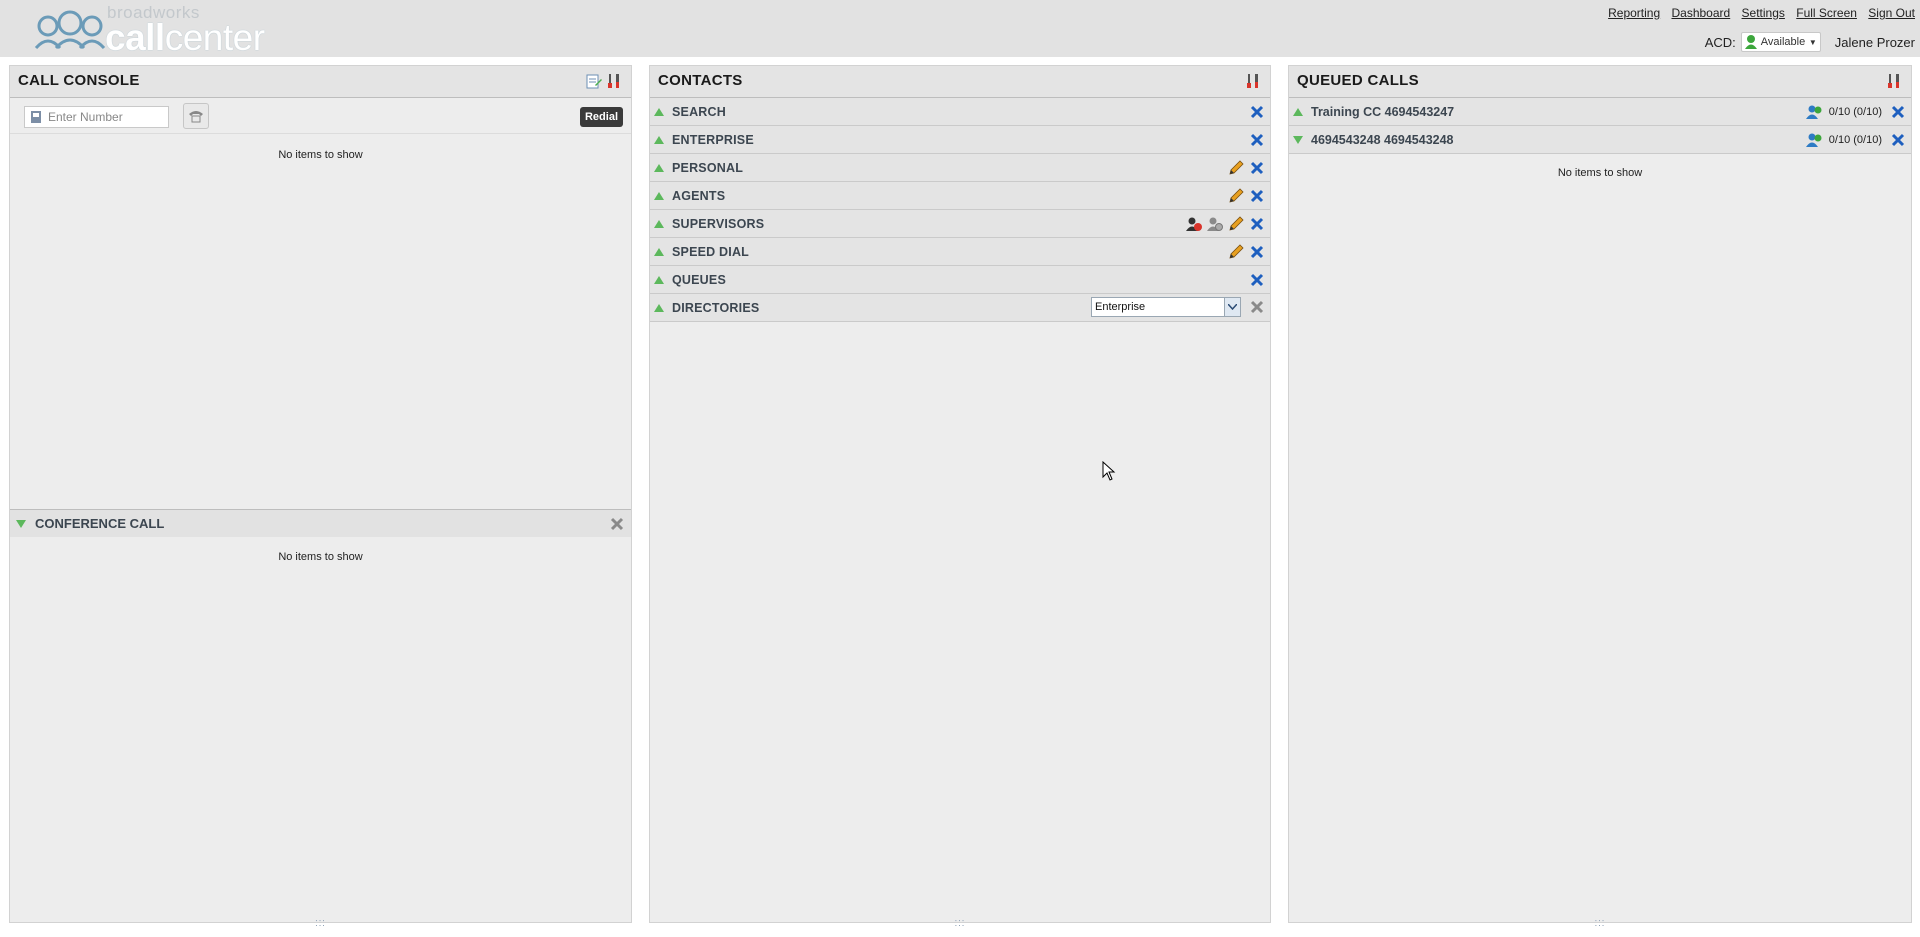  Describe the element at coordinates (320, 550) in the screenshot. I see `conference-call-list: No items to show` at that location.